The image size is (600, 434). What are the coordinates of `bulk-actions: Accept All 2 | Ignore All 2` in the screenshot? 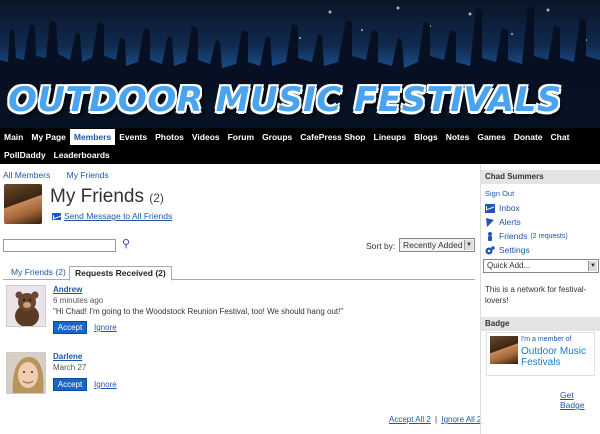 It's located at (435, 419).